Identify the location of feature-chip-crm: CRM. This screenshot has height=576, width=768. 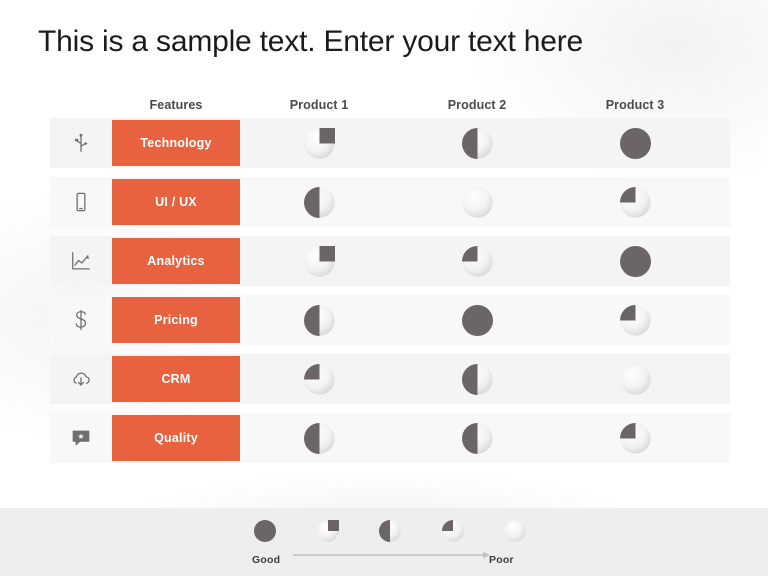
(176, 379).